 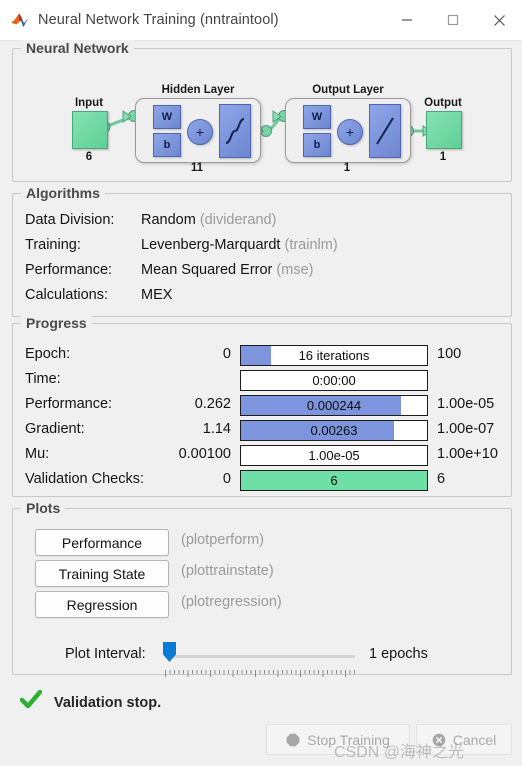 What do you see at coordinates (198, 90) in the screenshot?
I see `hidden-layer-label: Hidden Layer` at bounding box center [198, 90].